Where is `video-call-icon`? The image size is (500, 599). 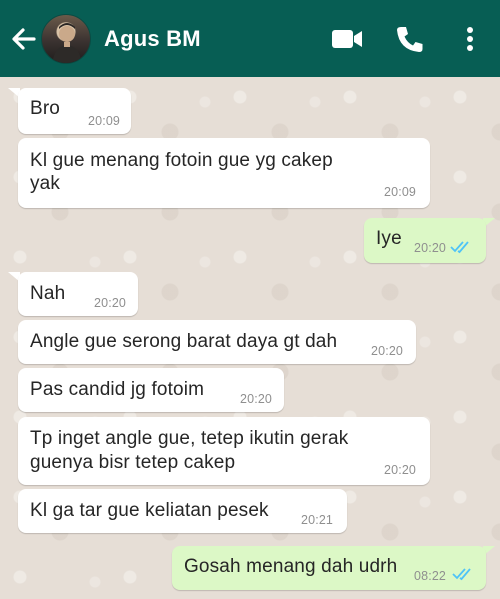 video-call-icon is located at coordinates (347, 39).